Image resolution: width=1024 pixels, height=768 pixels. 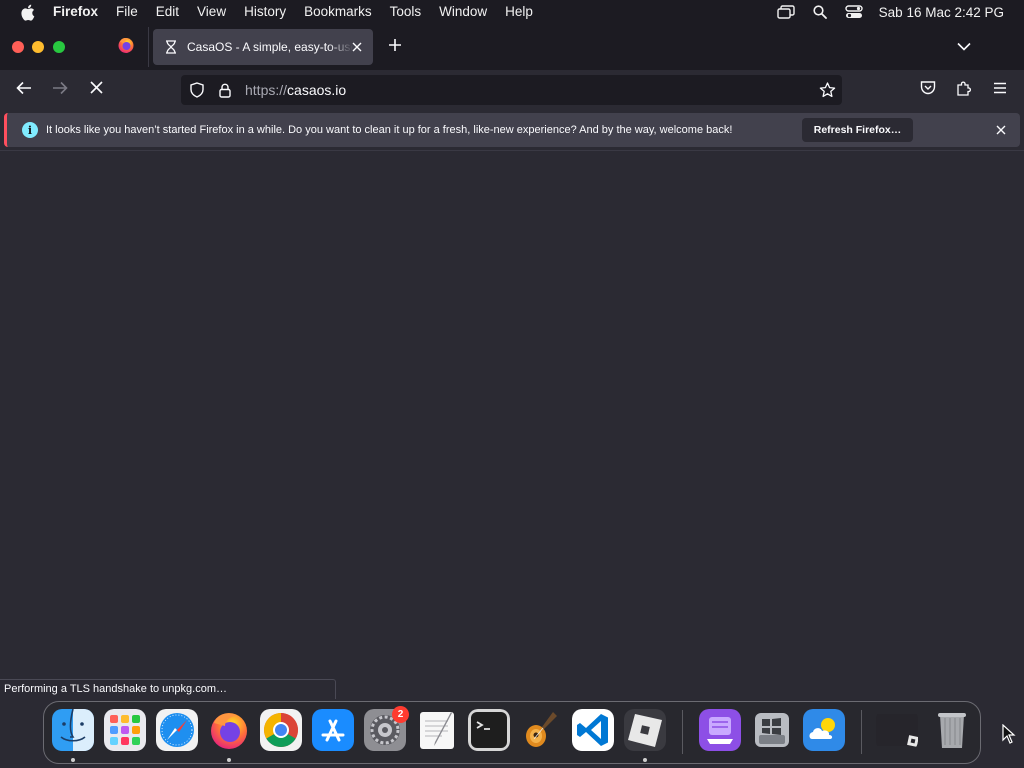 I want to click on dock-firefox, so click(x=229, y=730).